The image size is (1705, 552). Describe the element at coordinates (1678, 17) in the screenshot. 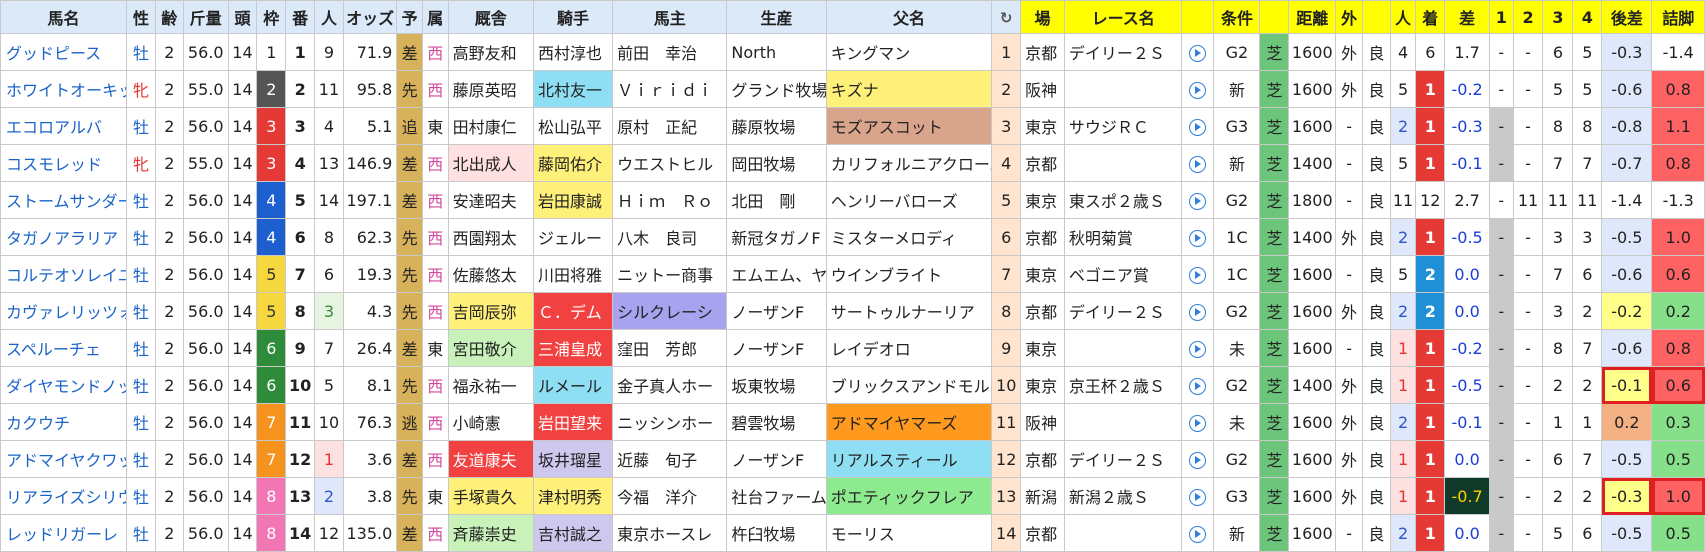

I see `column-header: 詰脚` at that location.